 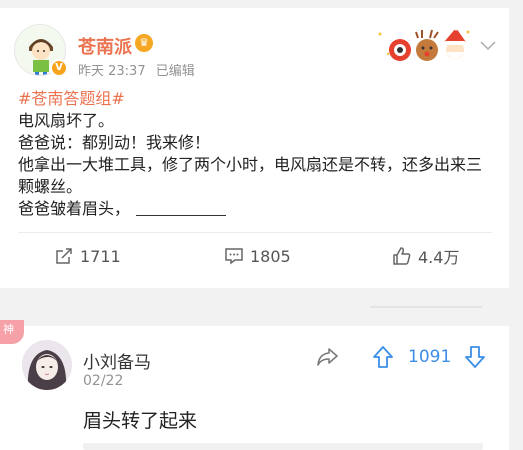 I want to click on like-count: 4.4万, so click(x=439, y=257).